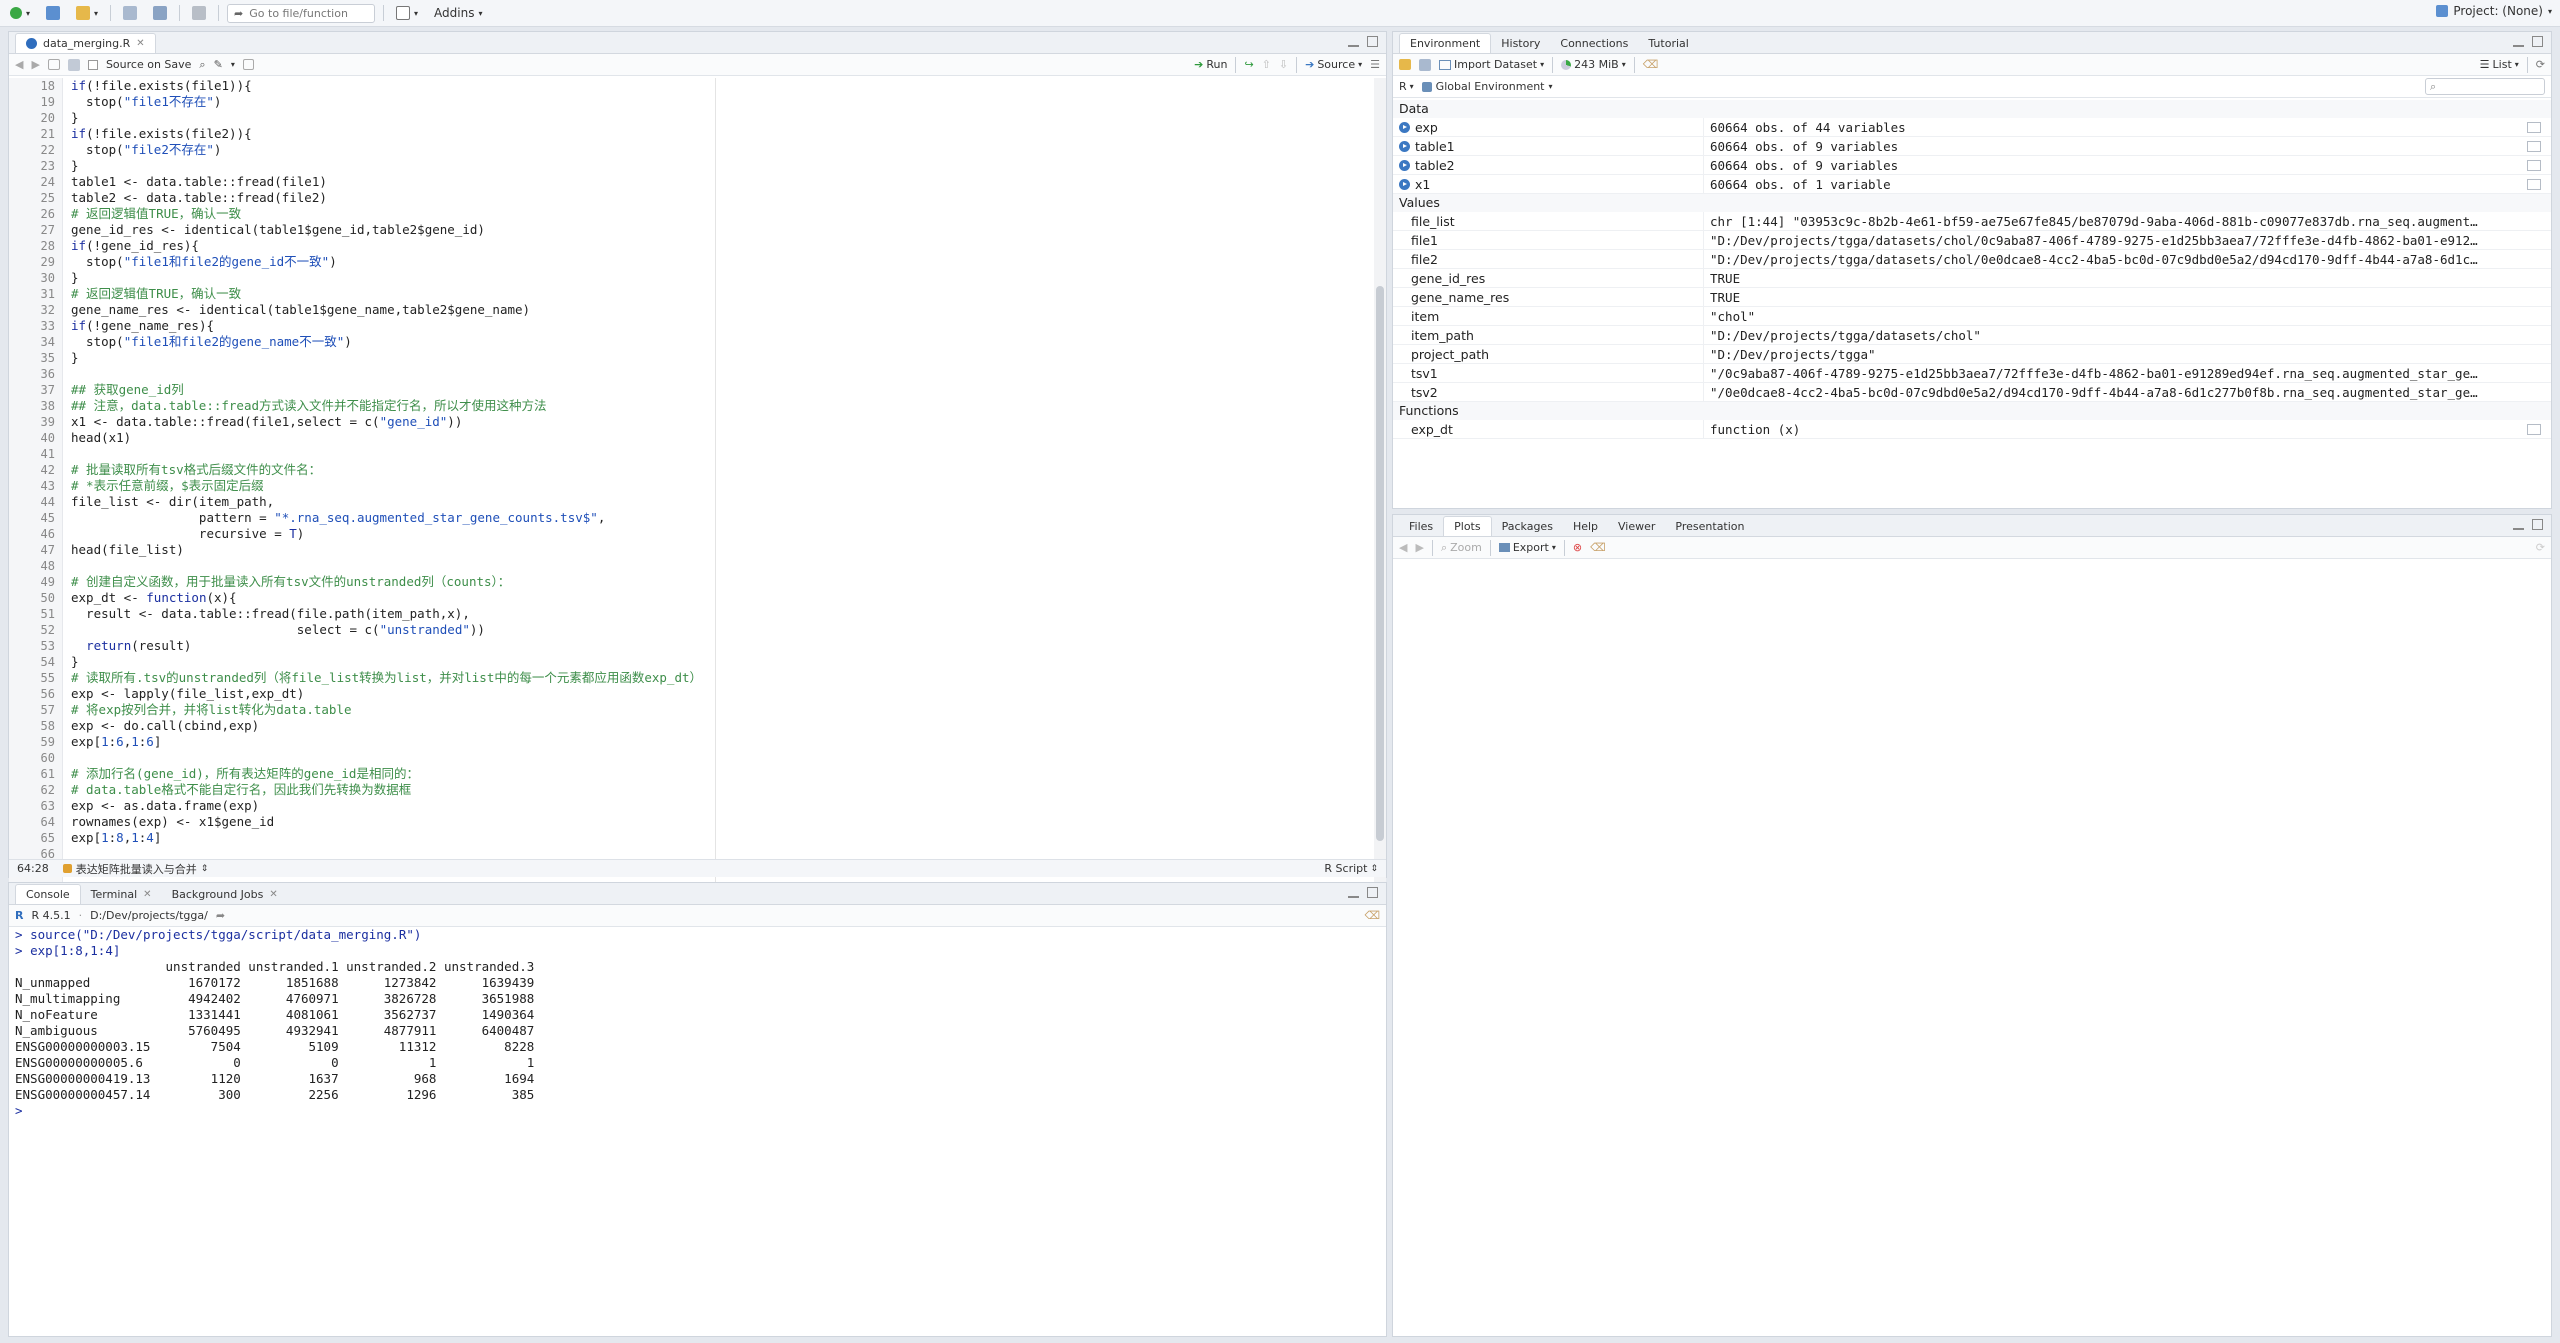 This screenshot has width=2560, height=1343. Describe the element at coordinates (1709, 526) in the screenshot. I see `tab-presentation: Presentation` at that location.